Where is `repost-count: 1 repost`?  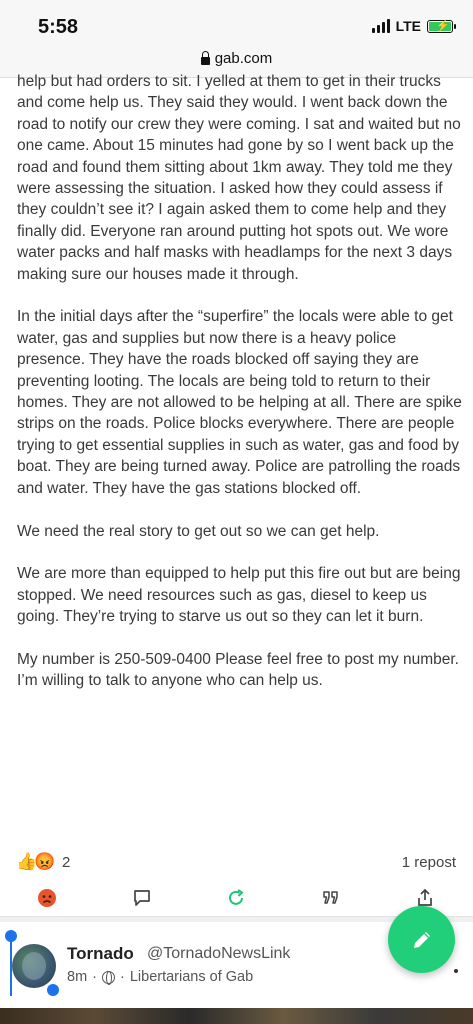 repost-count: 1 repost is located at coordinates (429, 862).